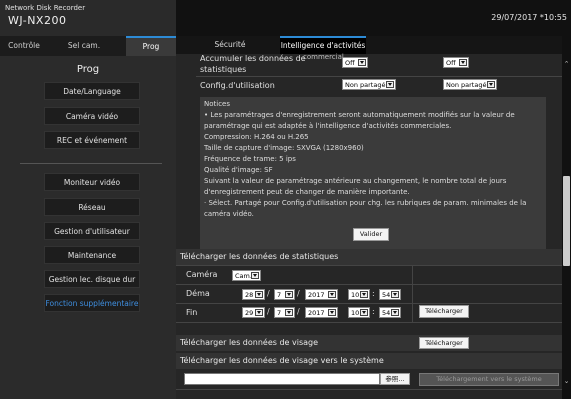 This screenshot has height=399, width=571. What do you see at coordinates (256, 137) in the screenshot?
I see `notice-line: Compression: H.264 ou H.265` at bounding box center [256, 137].